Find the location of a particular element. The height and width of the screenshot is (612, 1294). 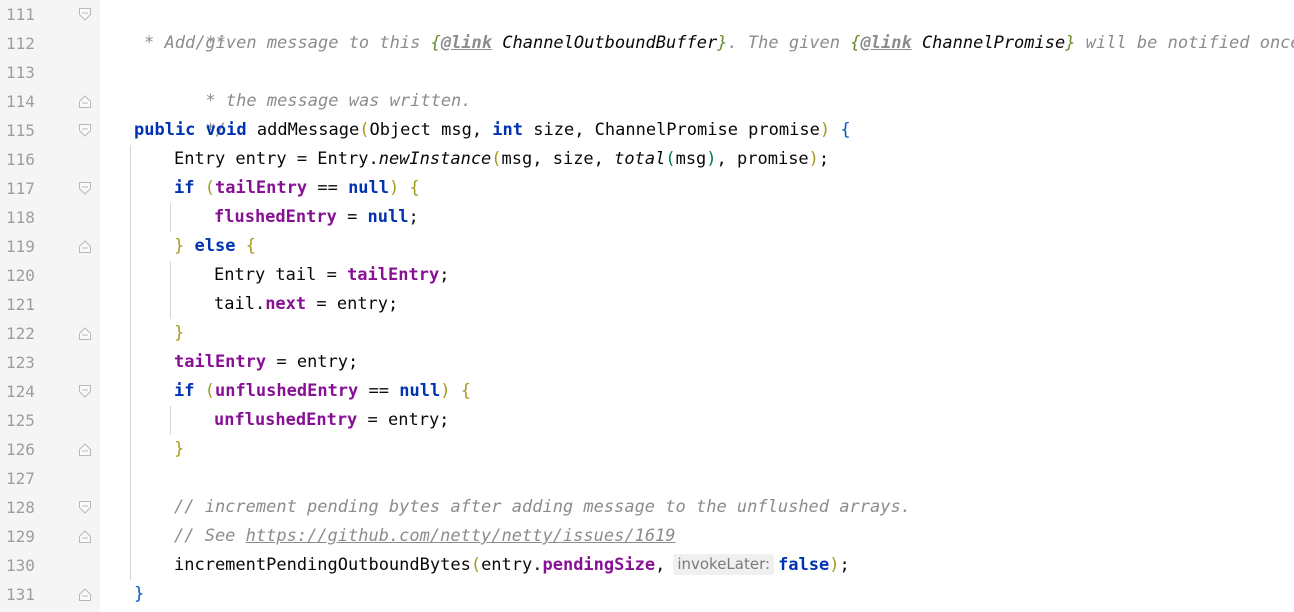

code-text: ; is located at coordinates (844, 565).